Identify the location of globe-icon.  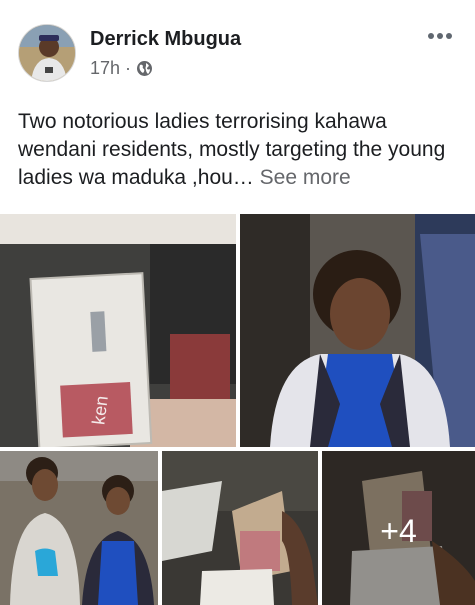
(144, 68).